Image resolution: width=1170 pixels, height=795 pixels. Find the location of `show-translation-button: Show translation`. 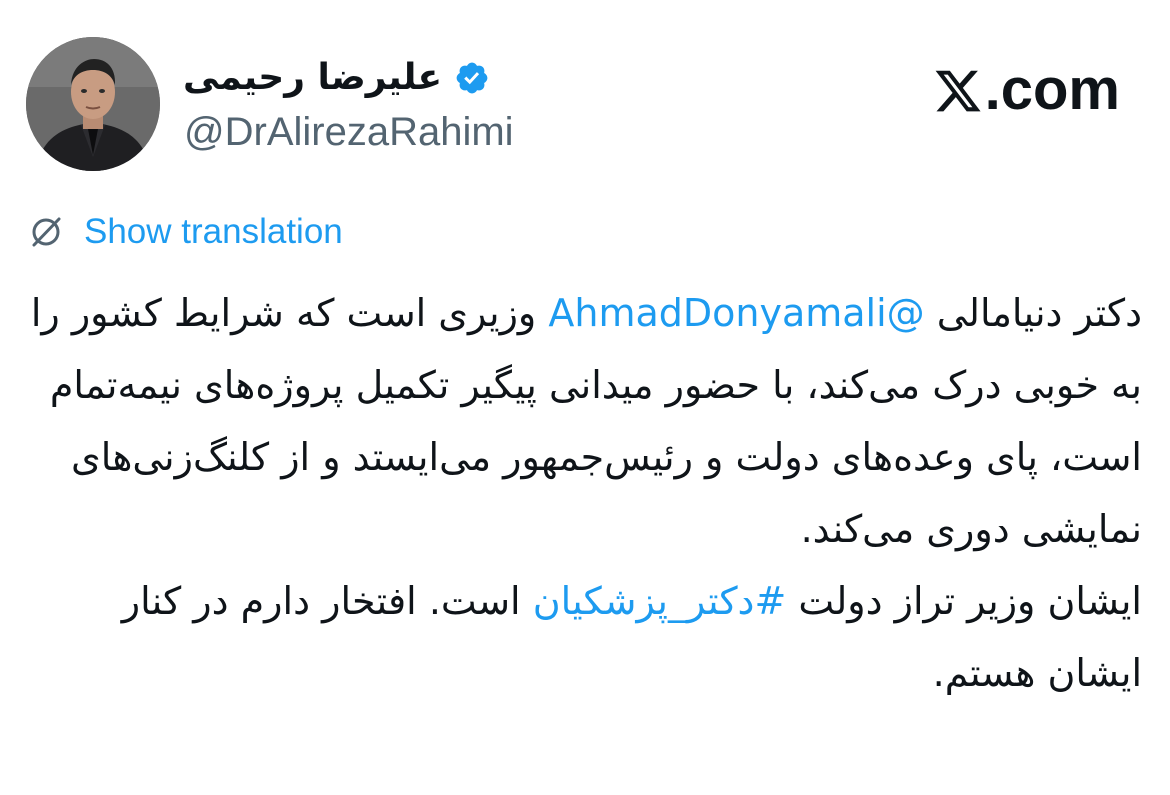

show-translation-button: Show translation is located at coordinates (184, 232).